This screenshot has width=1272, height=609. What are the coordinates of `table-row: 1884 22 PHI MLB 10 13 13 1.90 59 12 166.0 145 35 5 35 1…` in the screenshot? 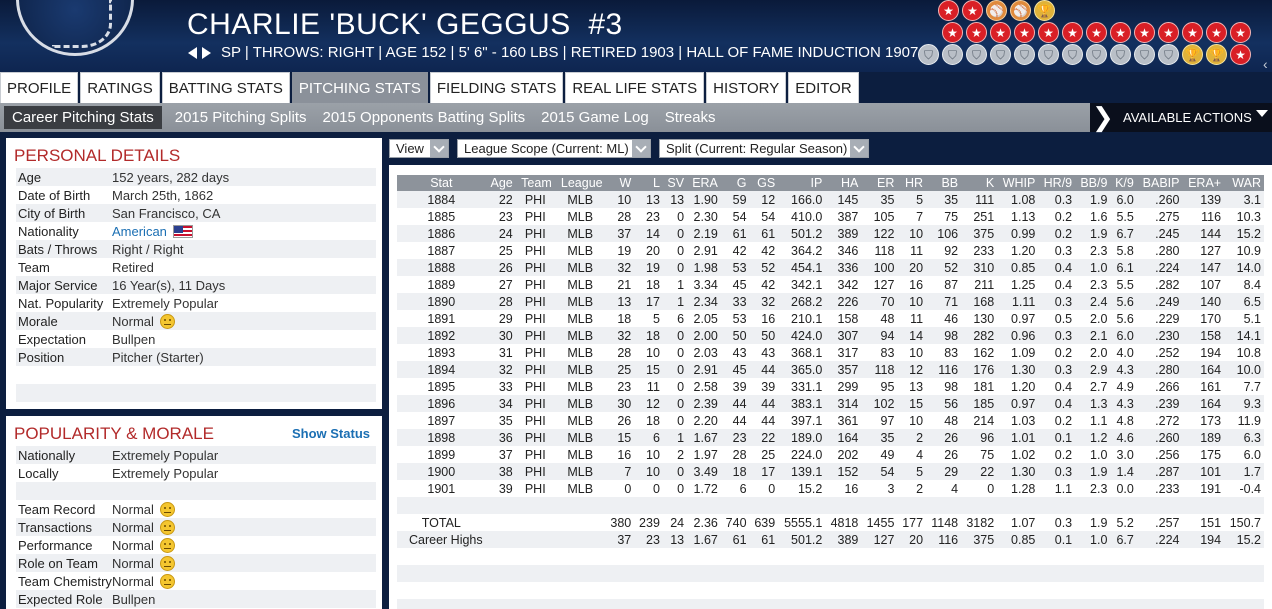 It's located at (830, 199).